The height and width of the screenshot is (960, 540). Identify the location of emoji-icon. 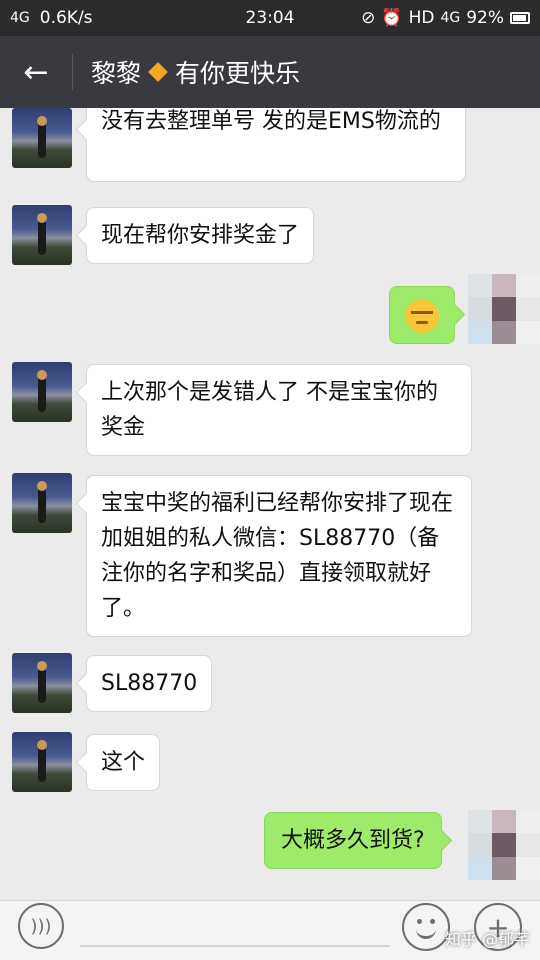
(426, 927).